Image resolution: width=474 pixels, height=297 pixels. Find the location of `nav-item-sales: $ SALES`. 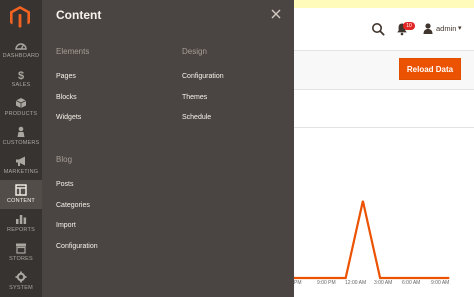

nav-item-sales: $ SALES is located at coordinates (21, 78).